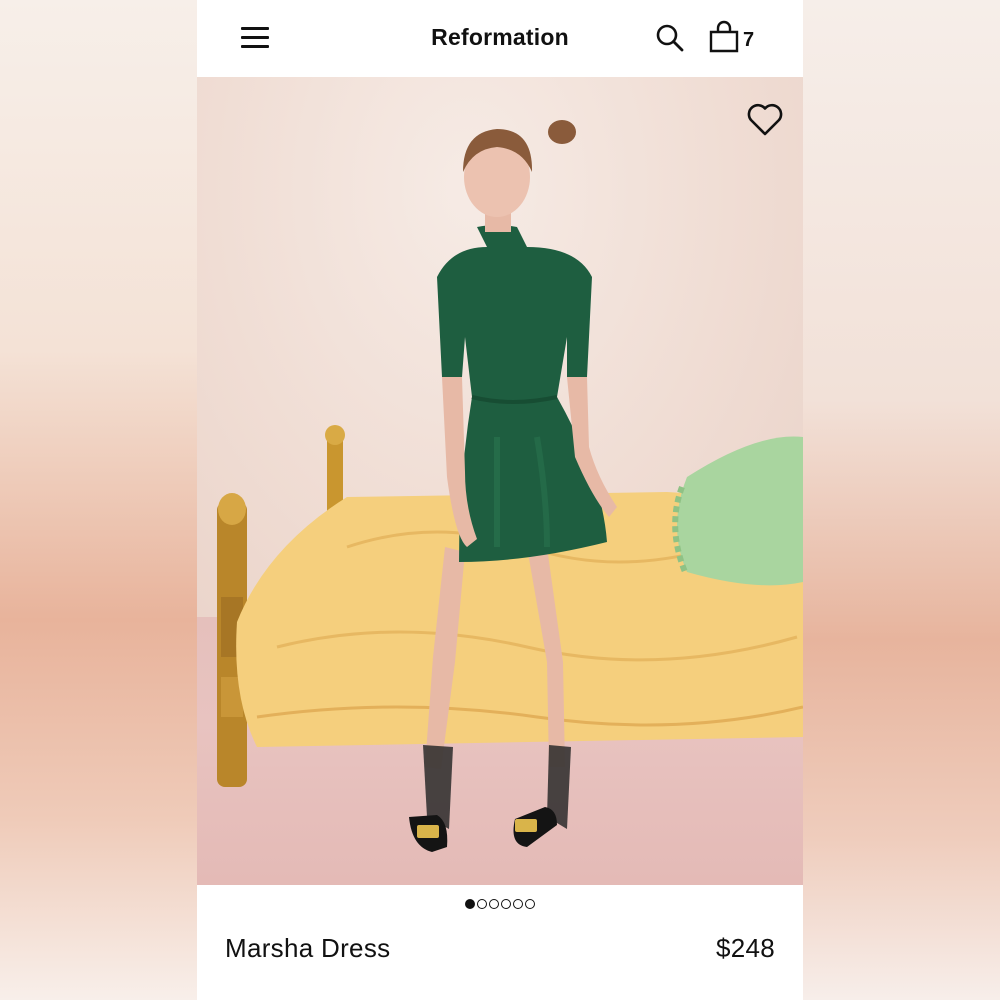 Image resolution: width=1000 pixels, height=1000 pixels. Describe the element at coordinates (500, 903) in the screenshot. I see `image-pagination` at that location.